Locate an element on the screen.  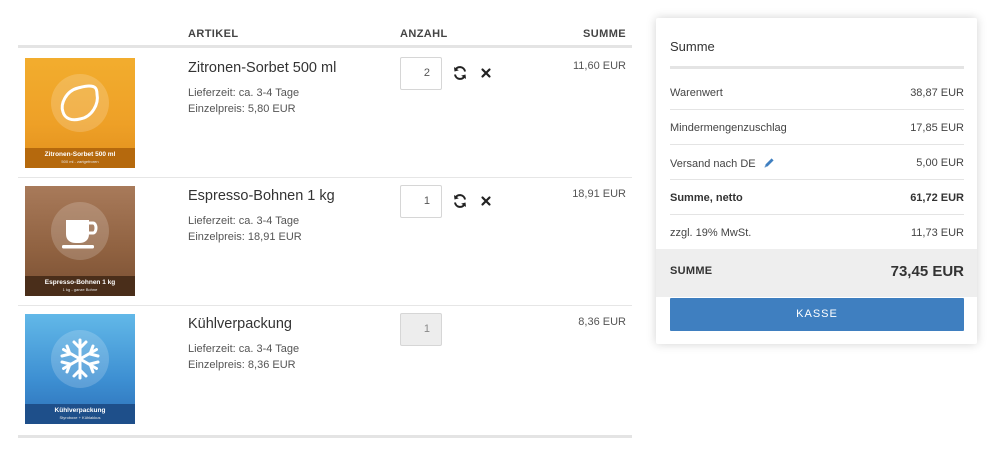
product-name: Zitronen-Sorbet 500 ml is located at coordinates (262, 68).